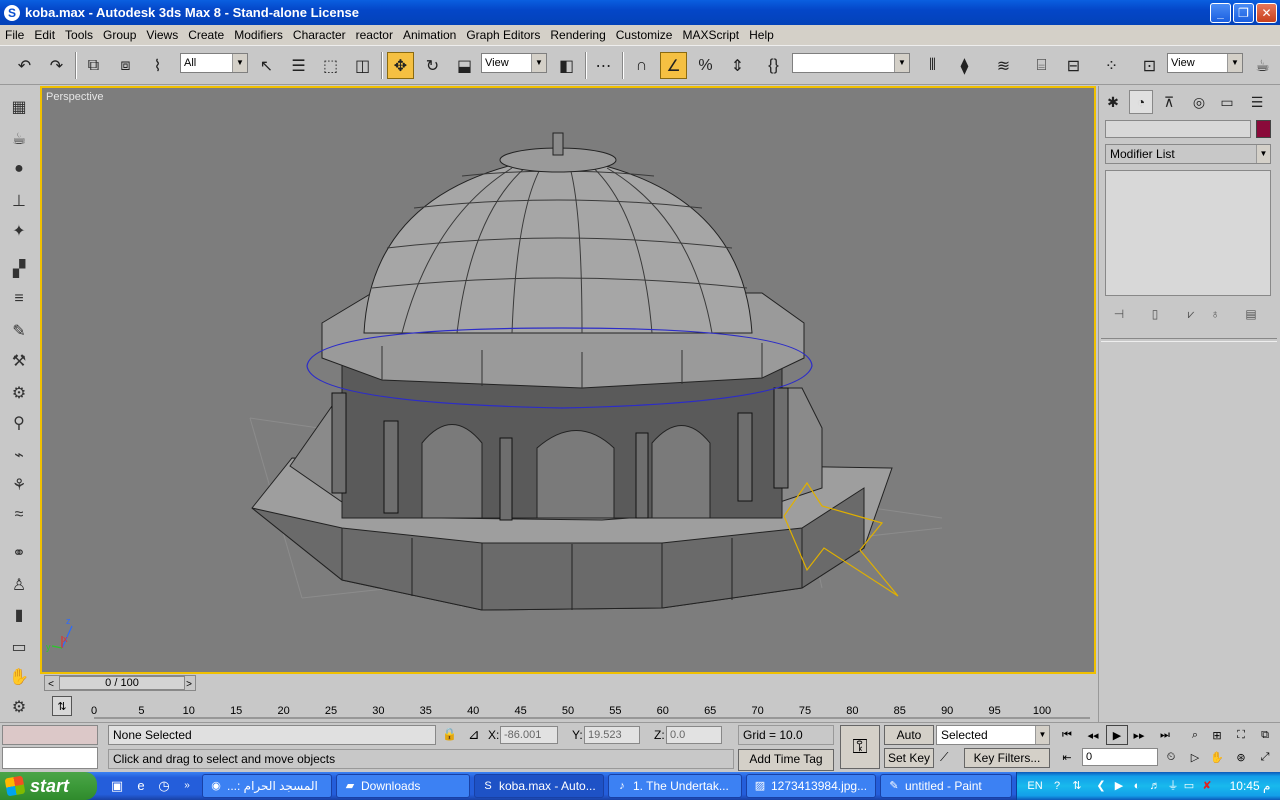 Image resolution: width=1280 pixels, height=800 pixels. I want to click on open-mini-curve-editor-icon: ⇅, so click(62, 706).